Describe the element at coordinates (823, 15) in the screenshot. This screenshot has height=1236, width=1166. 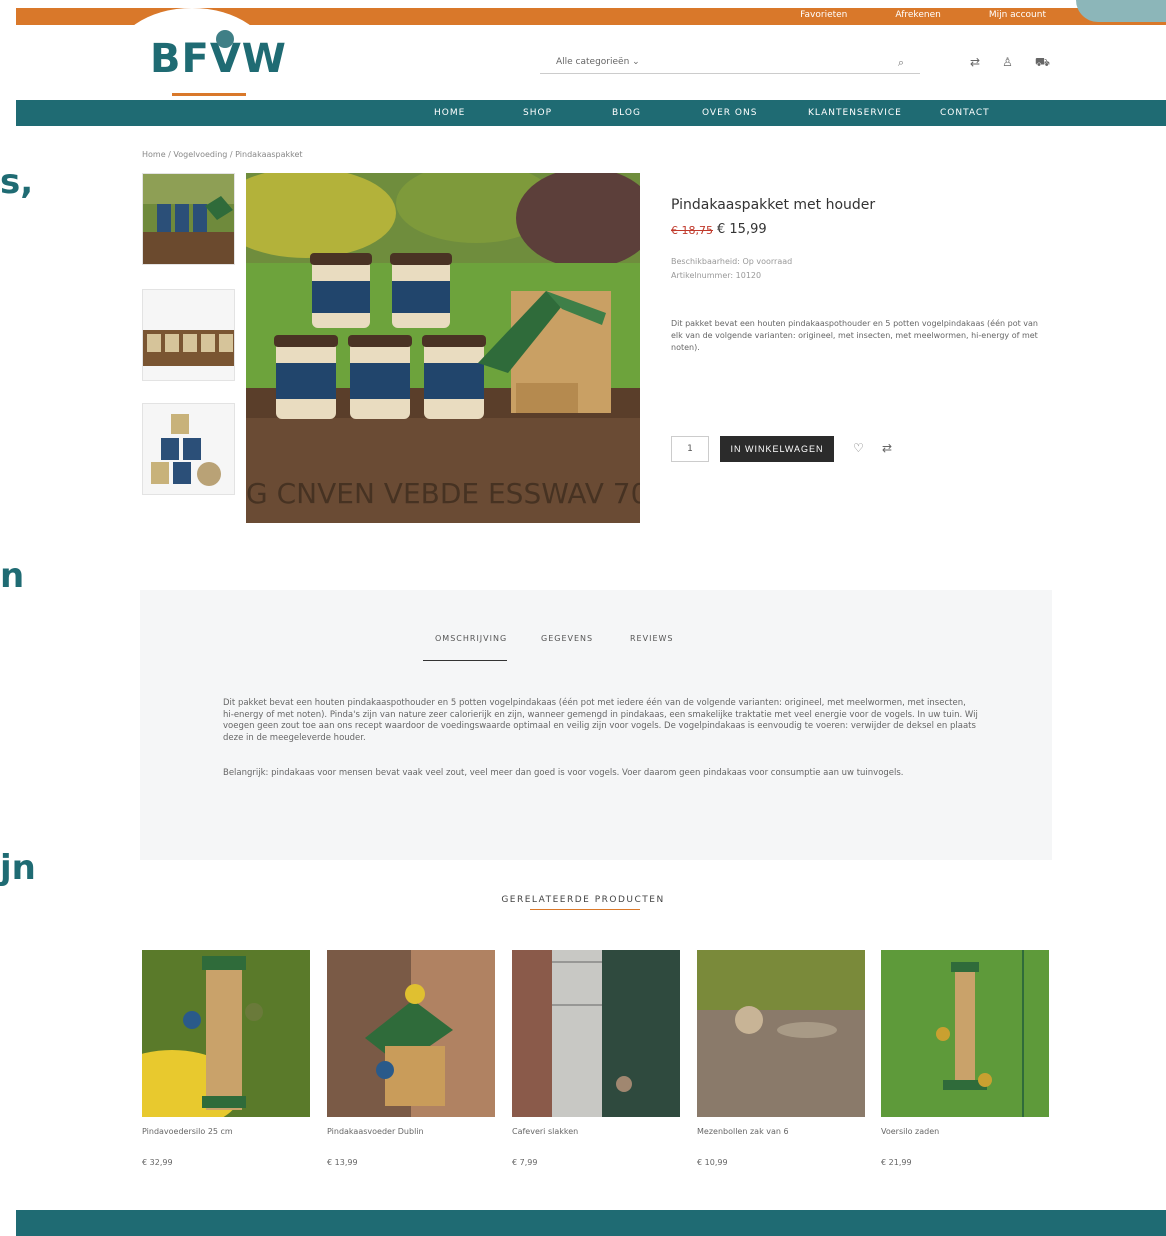
I see `favorites-link: Favorieten` at that location.